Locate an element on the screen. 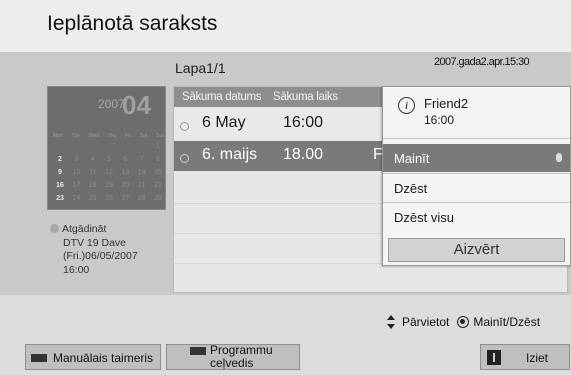 The width and height of the screenshot is (571, 375). program-name: Friend2 is located at coordinates (446, 103).